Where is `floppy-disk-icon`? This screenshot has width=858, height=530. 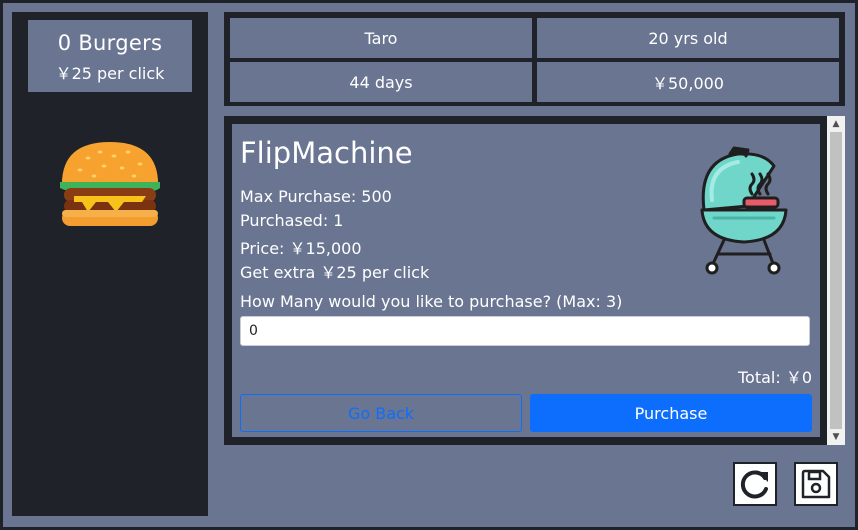
floppy-disk-icon is located at coordinates (816, 484).